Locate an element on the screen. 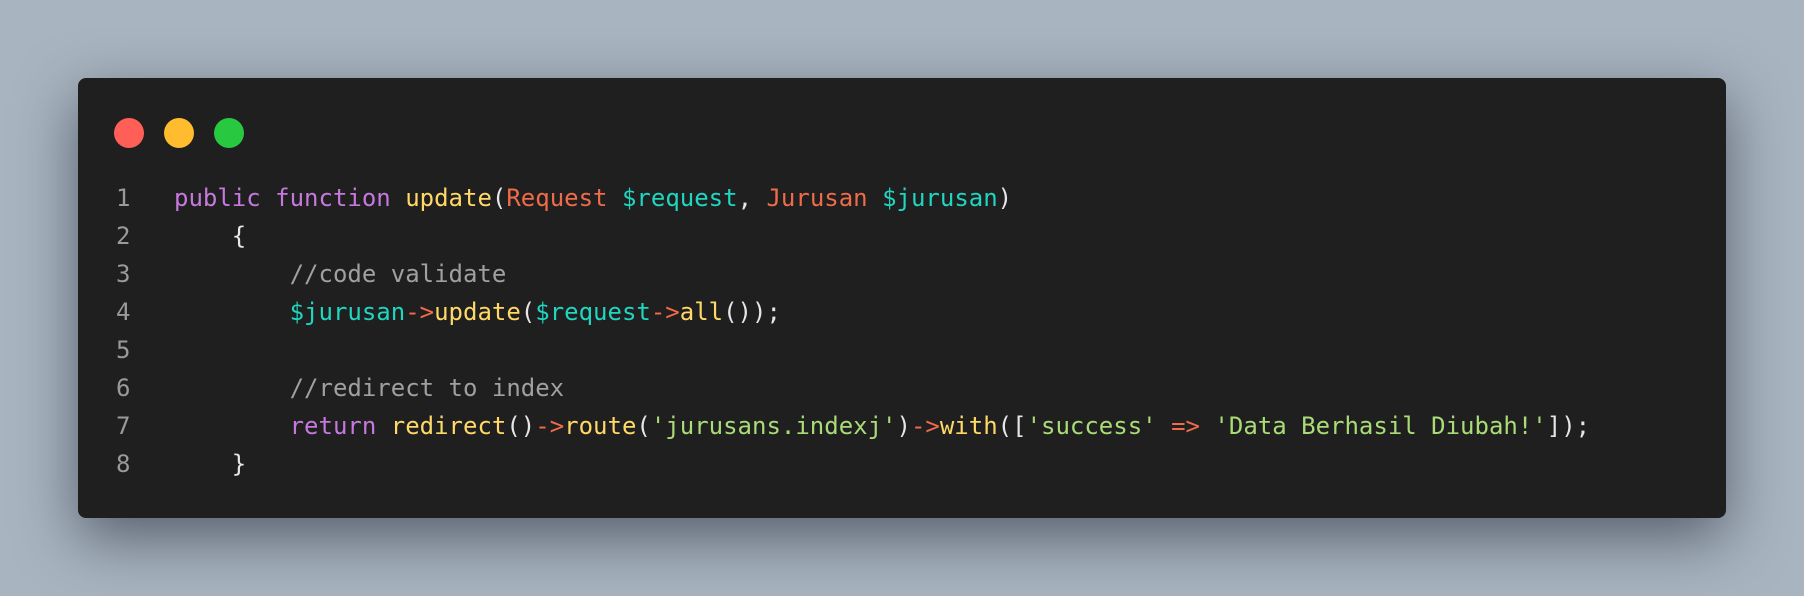 Image resolution: width=1804 pixels, height=596 pixels. maximize-dot is located at coordinates (229, 133).